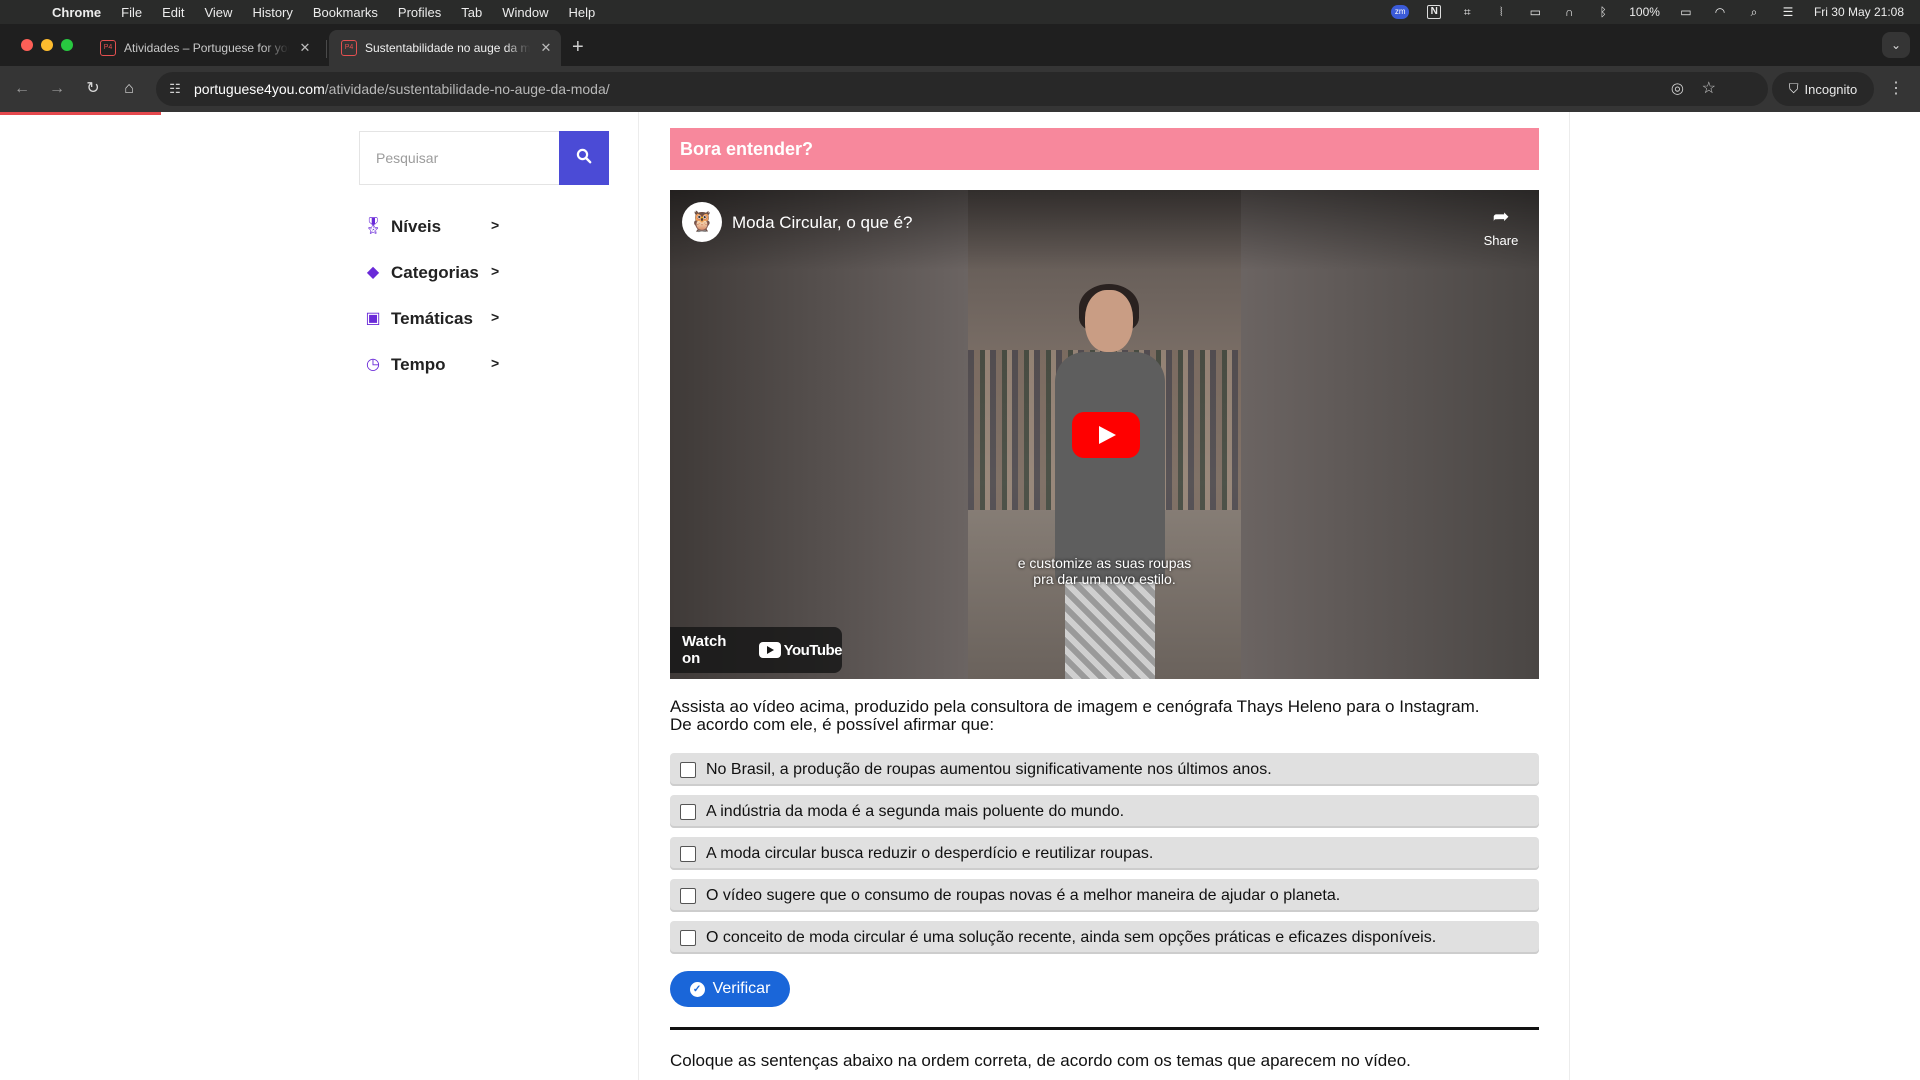  I want to click on new-tab-button: +, so click(578, 47).